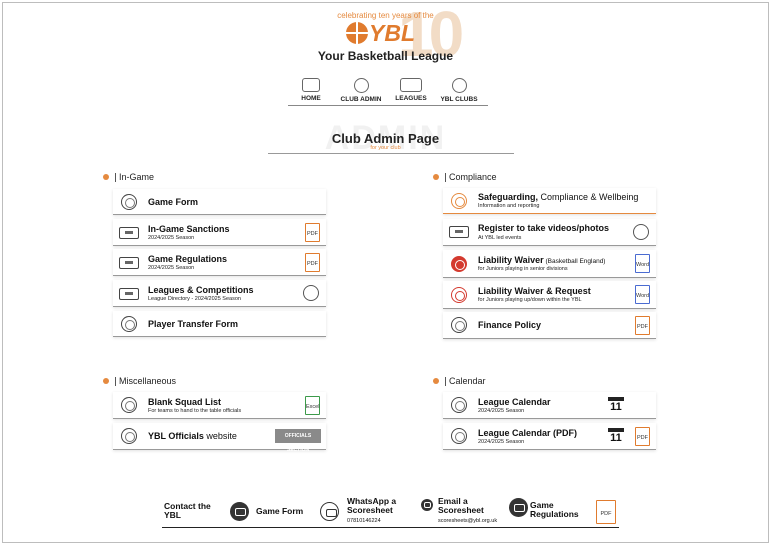 The height and width of the screenshot is (545, 771). I want to click on nav-club-admin-label: CLUB ADMIN, so click(361, 99).